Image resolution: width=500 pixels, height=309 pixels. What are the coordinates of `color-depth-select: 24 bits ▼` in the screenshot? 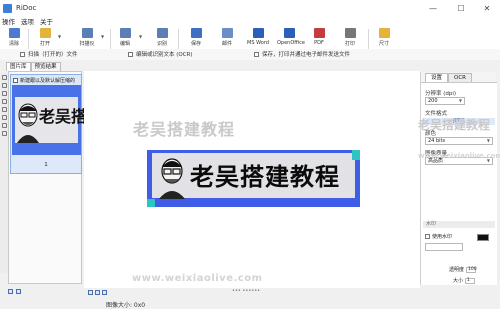 It's located at (459, 141).